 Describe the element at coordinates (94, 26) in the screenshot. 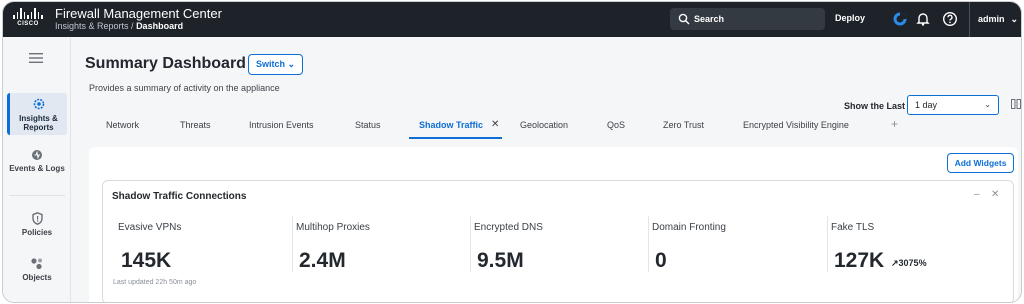

I see `breadcrumb-parent: Insights & Reports /` at that location.